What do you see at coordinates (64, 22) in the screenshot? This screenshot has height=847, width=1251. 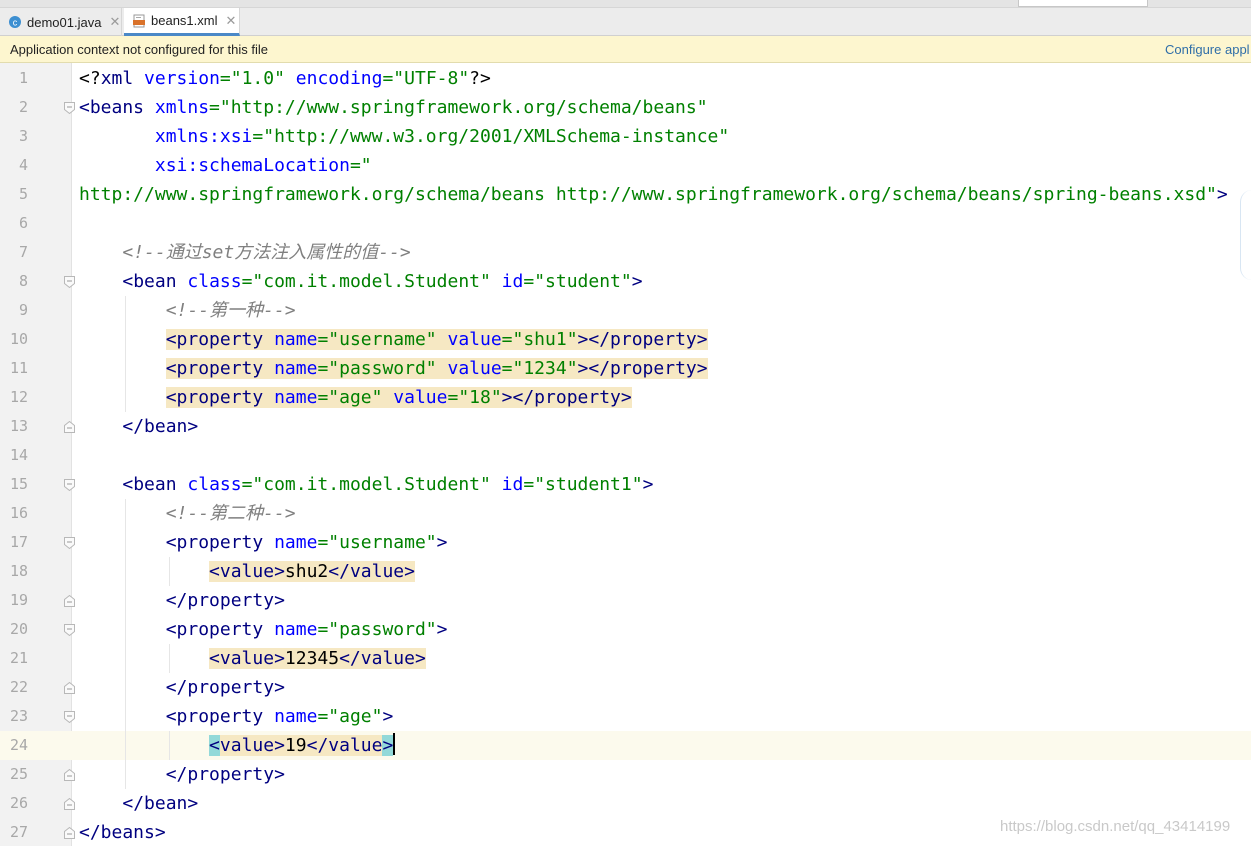 I see `tab-label: demo01.java` at bounding box center [64, 22].